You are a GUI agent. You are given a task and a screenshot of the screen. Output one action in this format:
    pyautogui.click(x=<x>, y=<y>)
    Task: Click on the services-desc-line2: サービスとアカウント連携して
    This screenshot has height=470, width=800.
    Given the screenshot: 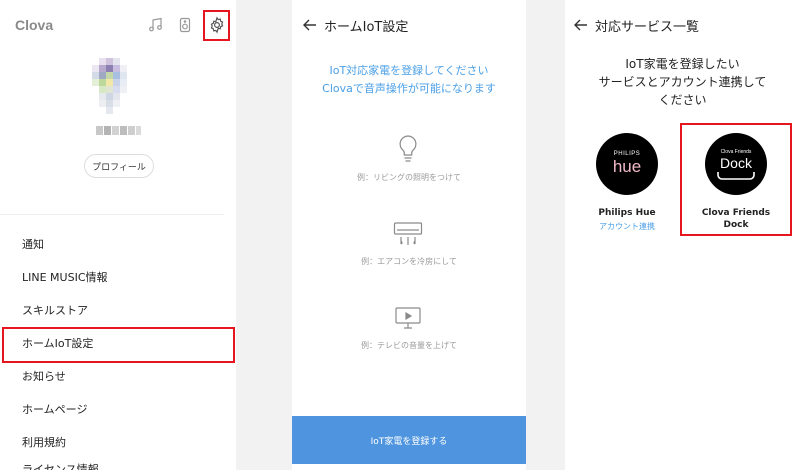 What is the action you would take?
    pyautogui.click(x=682, y=82)
    